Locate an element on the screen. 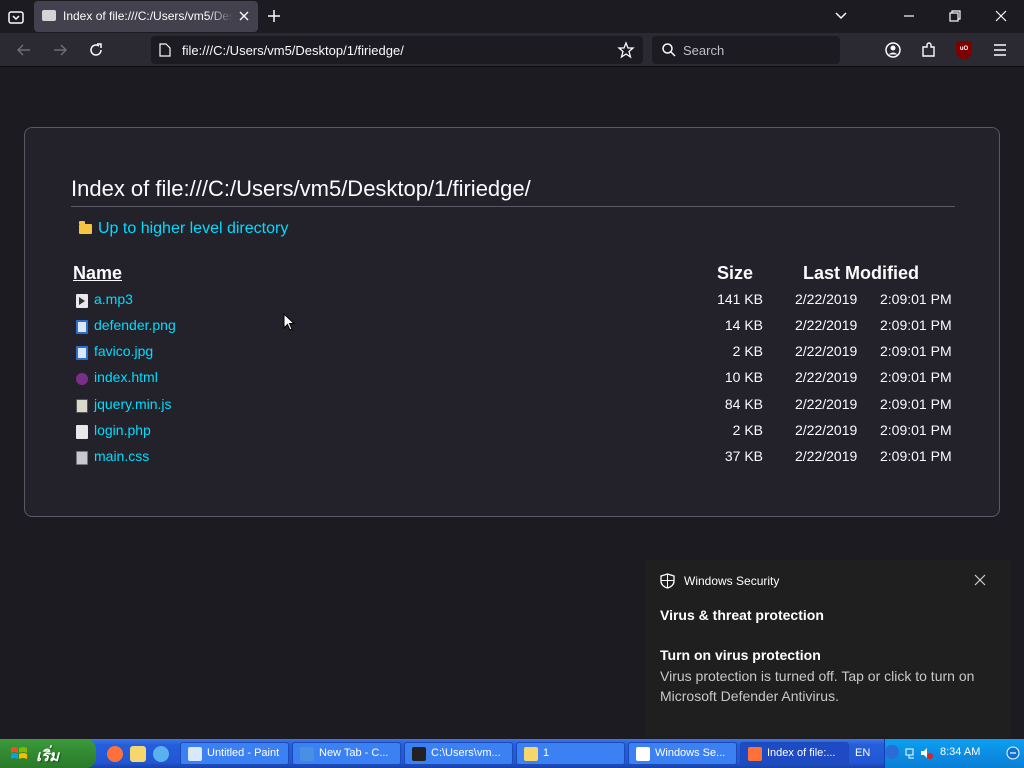 This screenshot has height=768, width=1024. file-html-icon is located at coordinates (82, 379).